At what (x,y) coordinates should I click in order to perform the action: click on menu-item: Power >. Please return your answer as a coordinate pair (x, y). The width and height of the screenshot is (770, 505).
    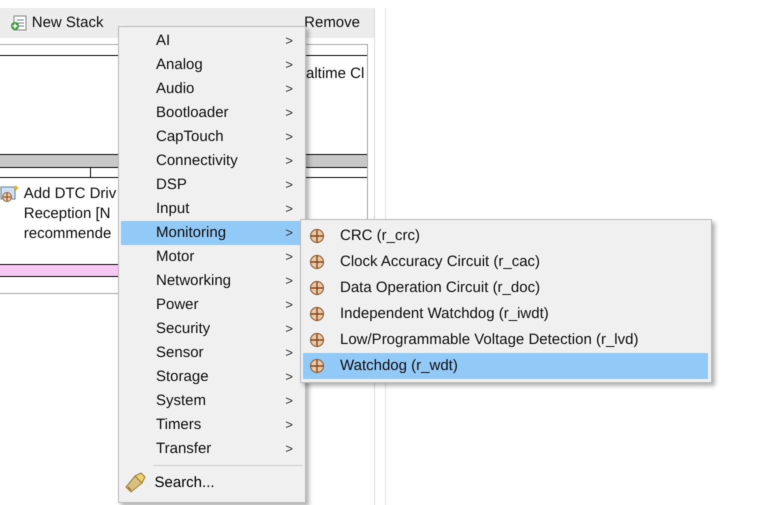
    Looking at the image, I should click on (212, 305).